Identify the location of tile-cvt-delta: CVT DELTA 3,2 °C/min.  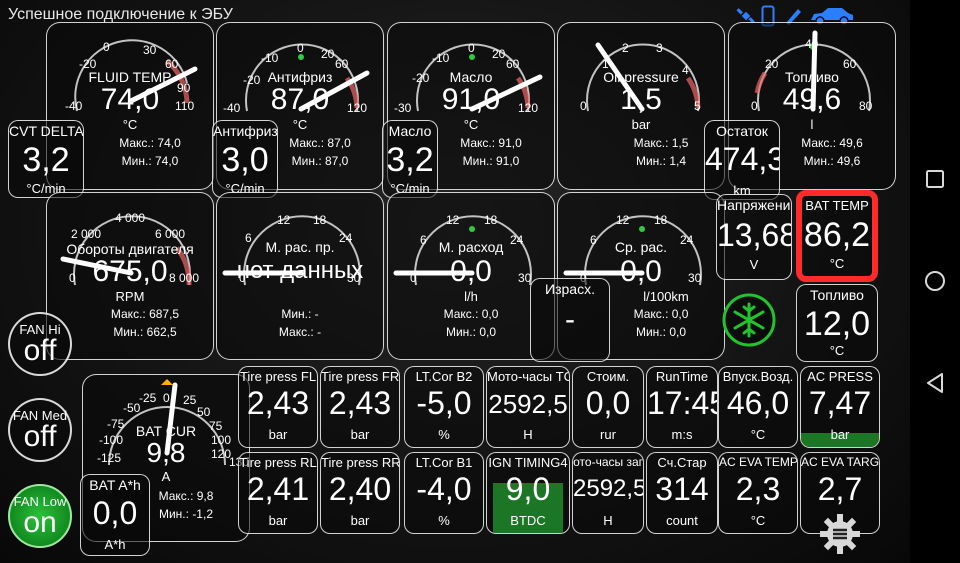
(46, 159).